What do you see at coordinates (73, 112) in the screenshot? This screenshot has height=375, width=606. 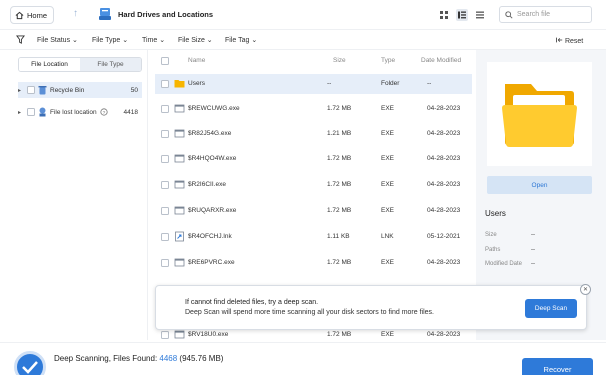 I see `sidebar-item-label: File lost location` at bounding box center [73, 112].